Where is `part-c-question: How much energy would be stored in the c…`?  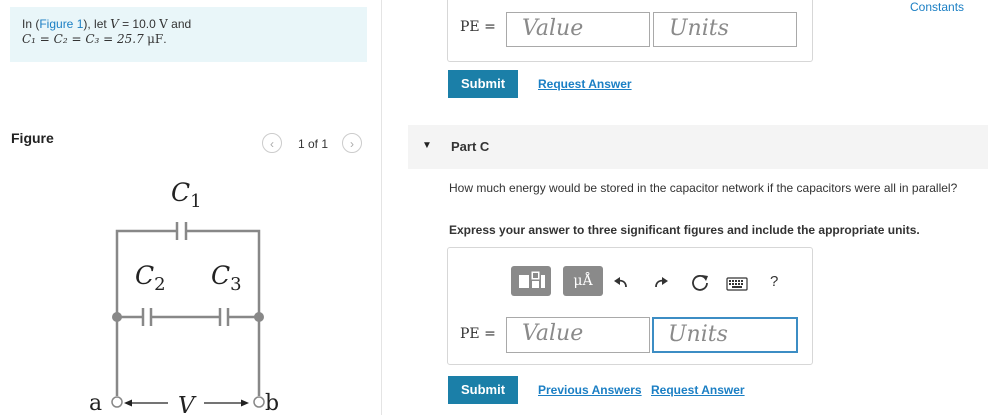 part-c-question: How much energy would be stored in the c… is located at coordinates (703, 188).